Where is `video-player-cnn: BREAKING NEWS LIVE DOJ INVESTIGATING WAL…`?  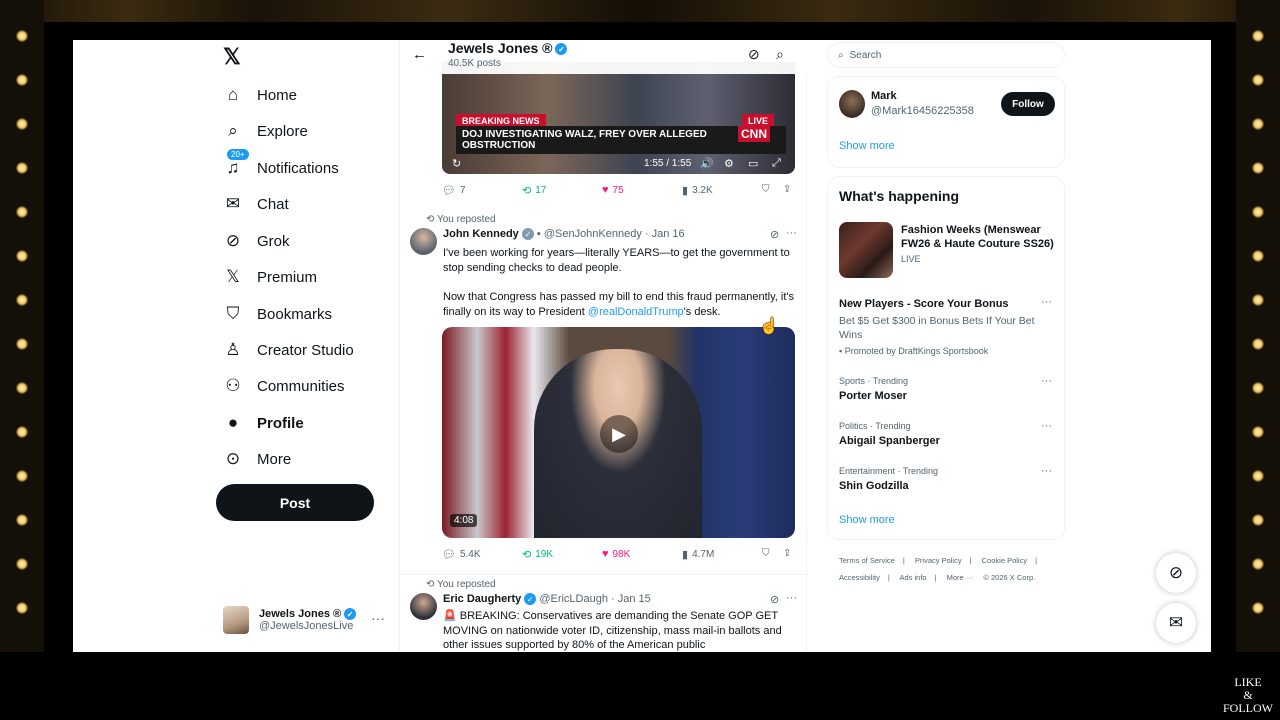
video-player-cnn: BREAKING NEWS LIVE DOJ INVESTIGATING WAL… is located at coordinates (618, 118).